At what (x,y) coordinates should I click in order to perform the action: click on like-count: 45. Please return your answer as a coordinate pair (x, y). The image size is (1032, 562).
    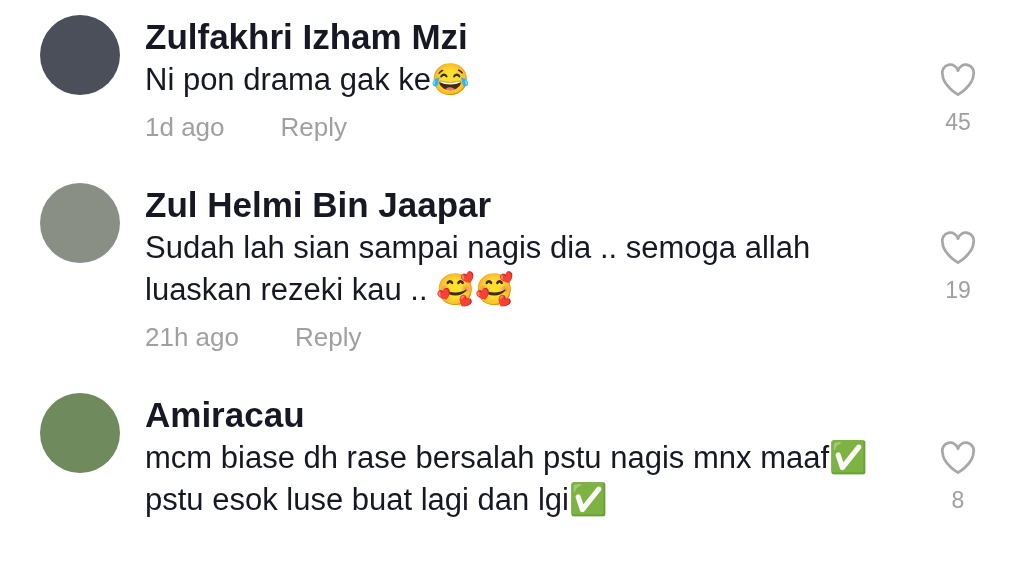
    Looking at the image, I should click on (958, 122).